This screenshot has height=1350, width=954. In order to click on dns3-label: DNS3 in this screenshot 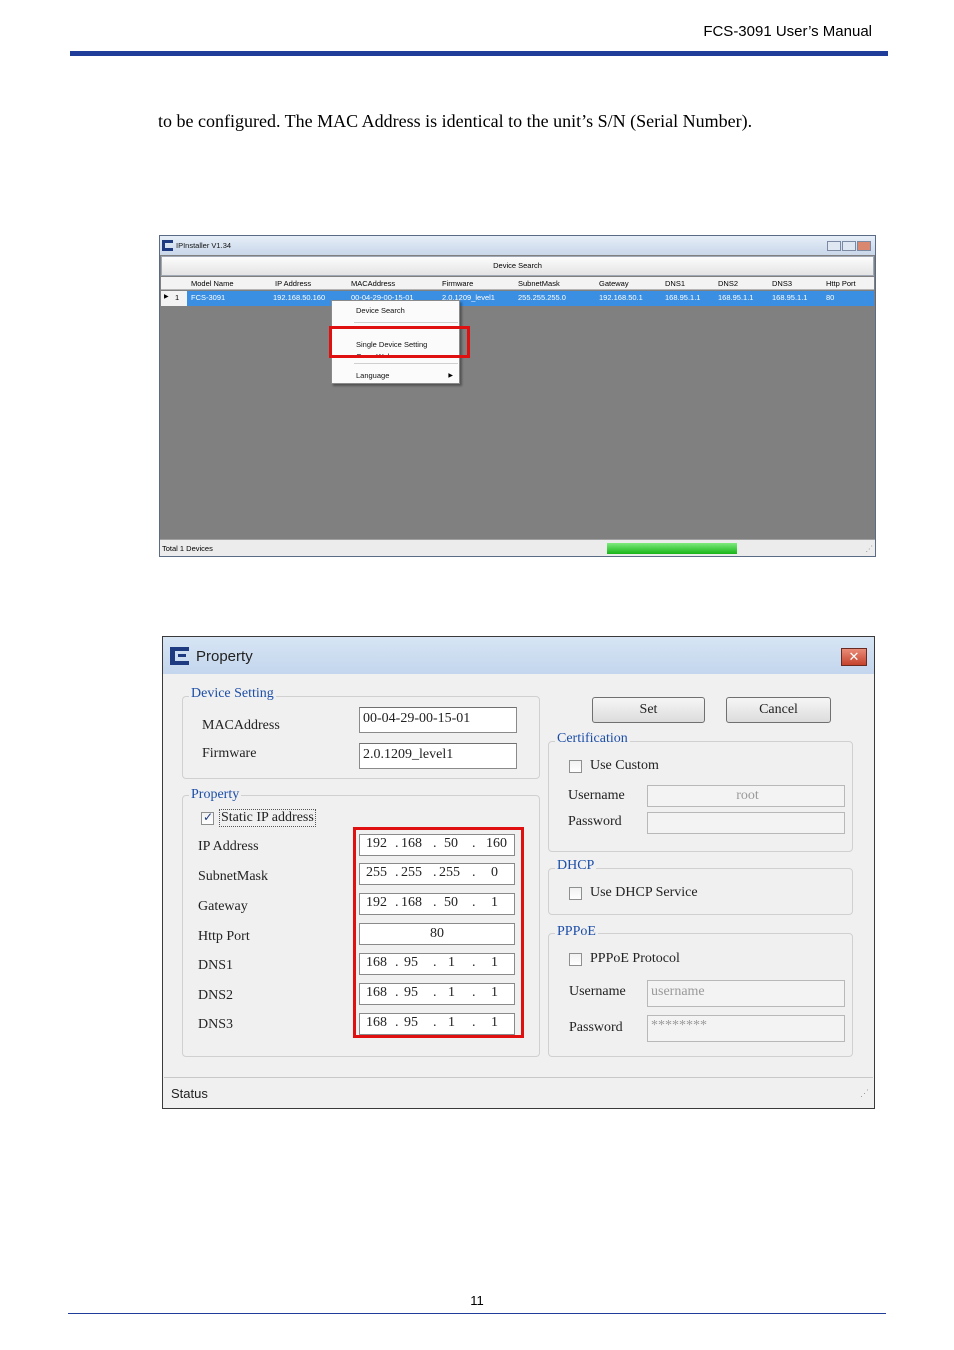, I will do `click(216, 1024)`.